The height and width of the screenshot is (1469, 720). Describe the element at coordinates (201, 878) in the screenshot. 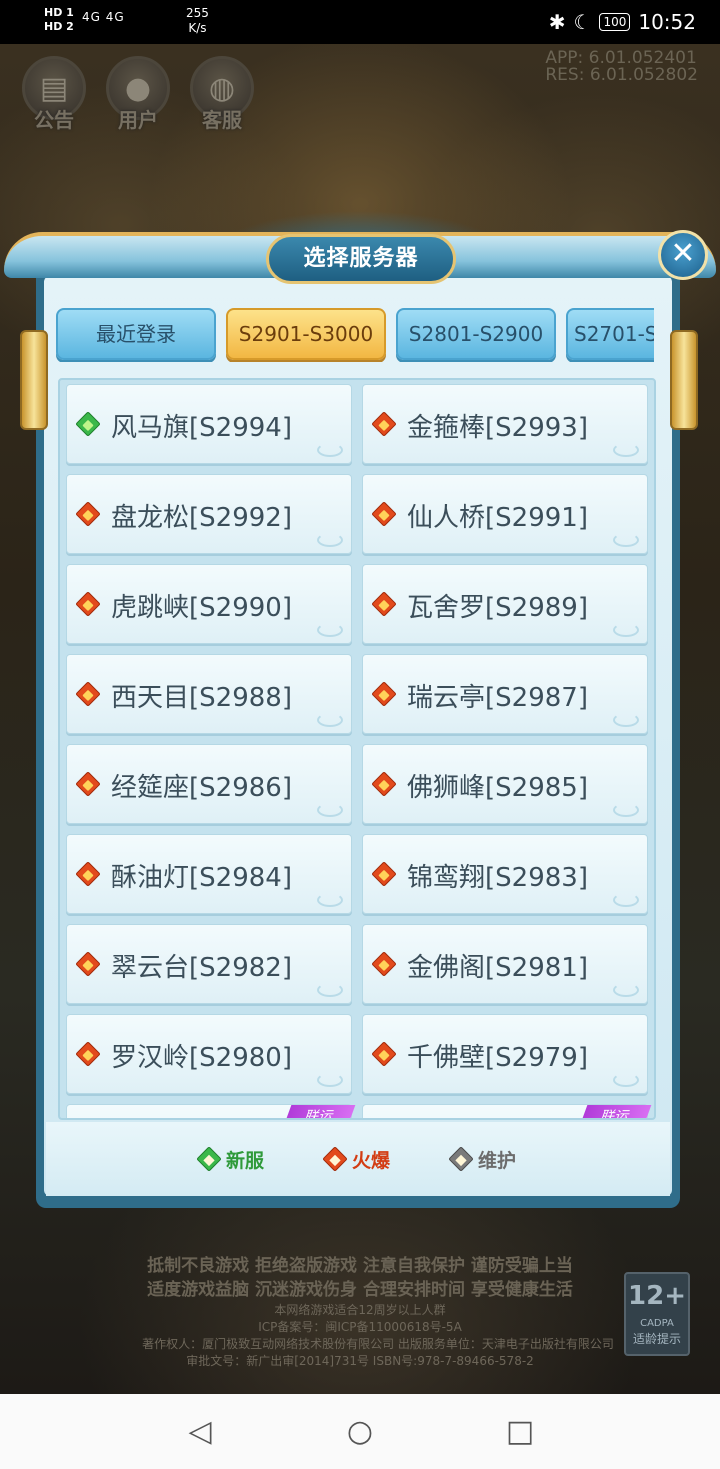

I see `server-name: 酥油灯[S2984]` at that location.